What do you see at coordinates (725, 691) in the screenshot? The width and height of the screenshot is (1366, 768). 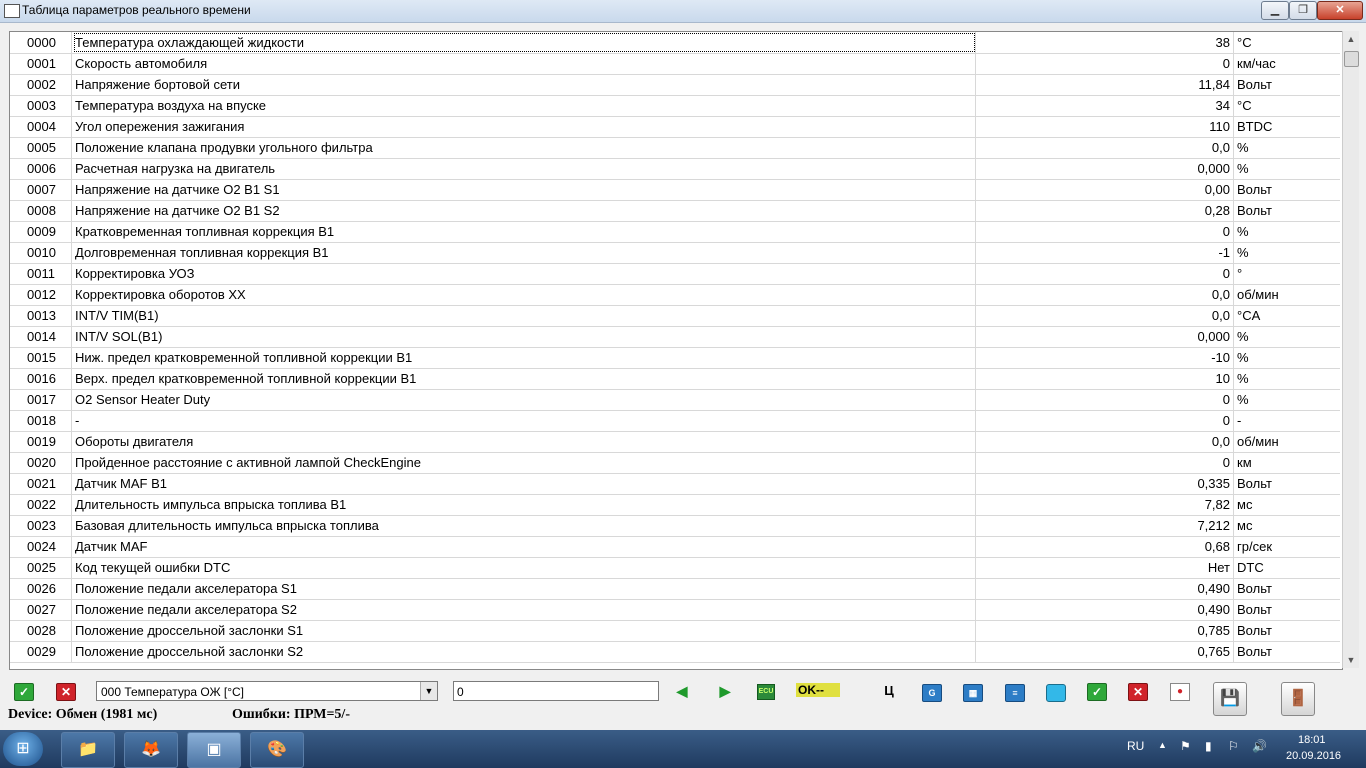 I see `arrow-right-icon: ▶` at bounding box center [725, 691].